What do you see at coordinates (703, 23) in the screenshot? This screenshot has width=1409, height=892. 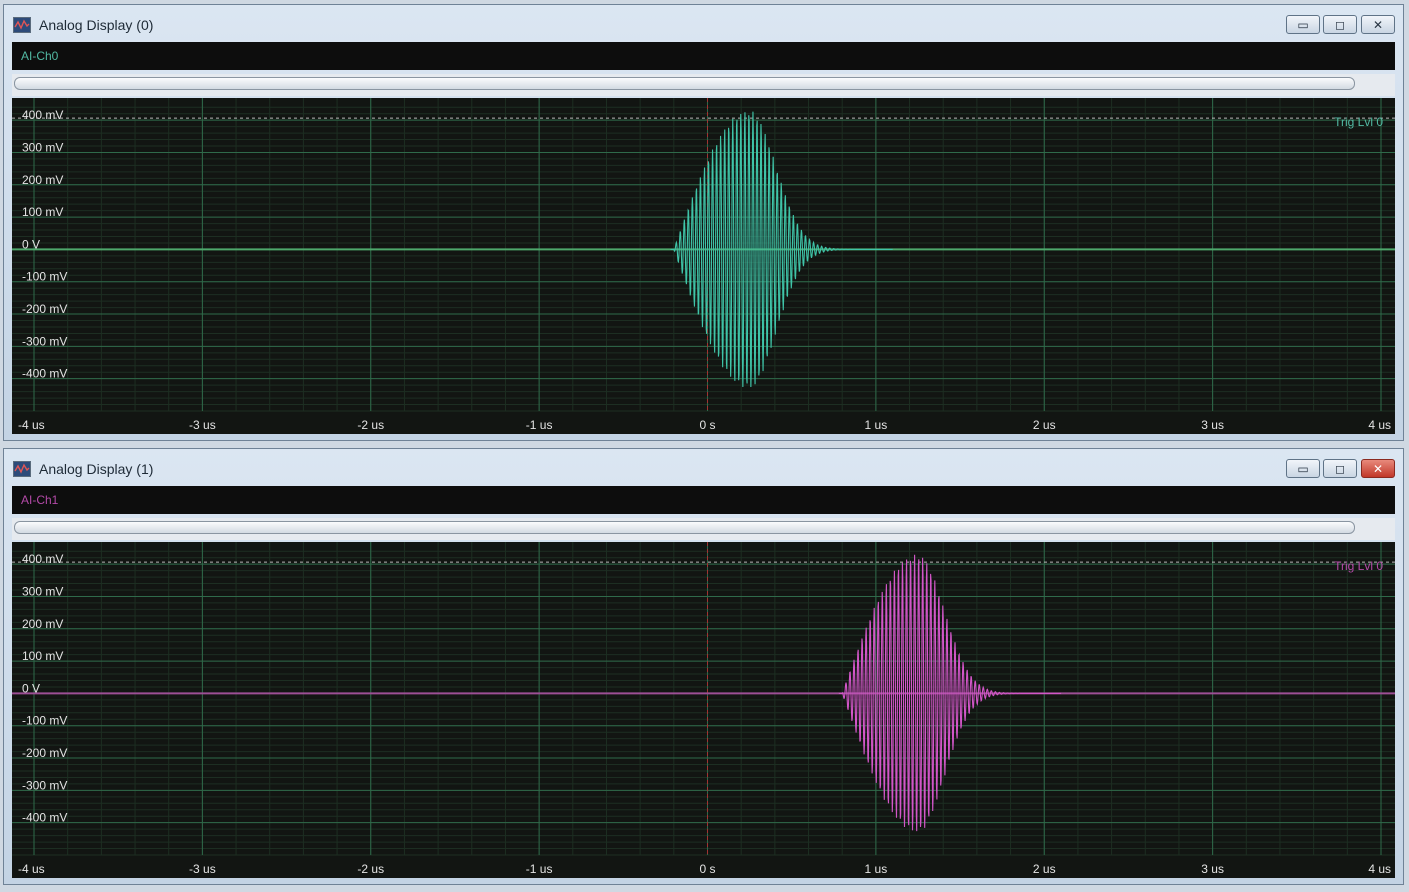 I see `title-bar: Analog Display (0) ▭ ◻ ✕` at bounding box center [703, 23].